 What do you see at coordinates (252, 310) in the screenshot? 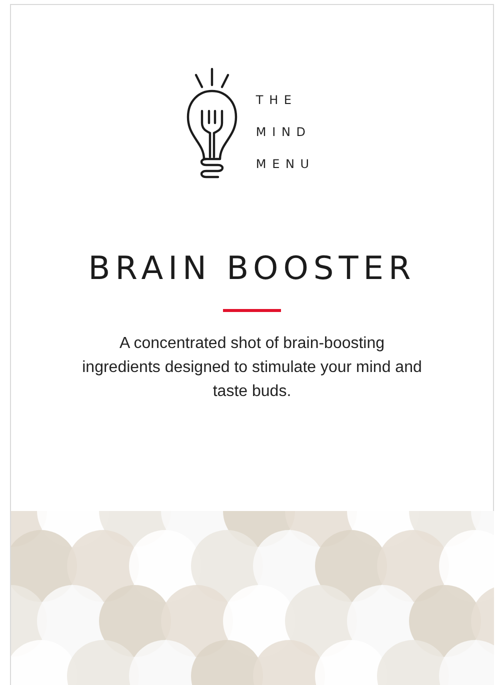
I see `accent-rule` at bounding box center [252, 310].